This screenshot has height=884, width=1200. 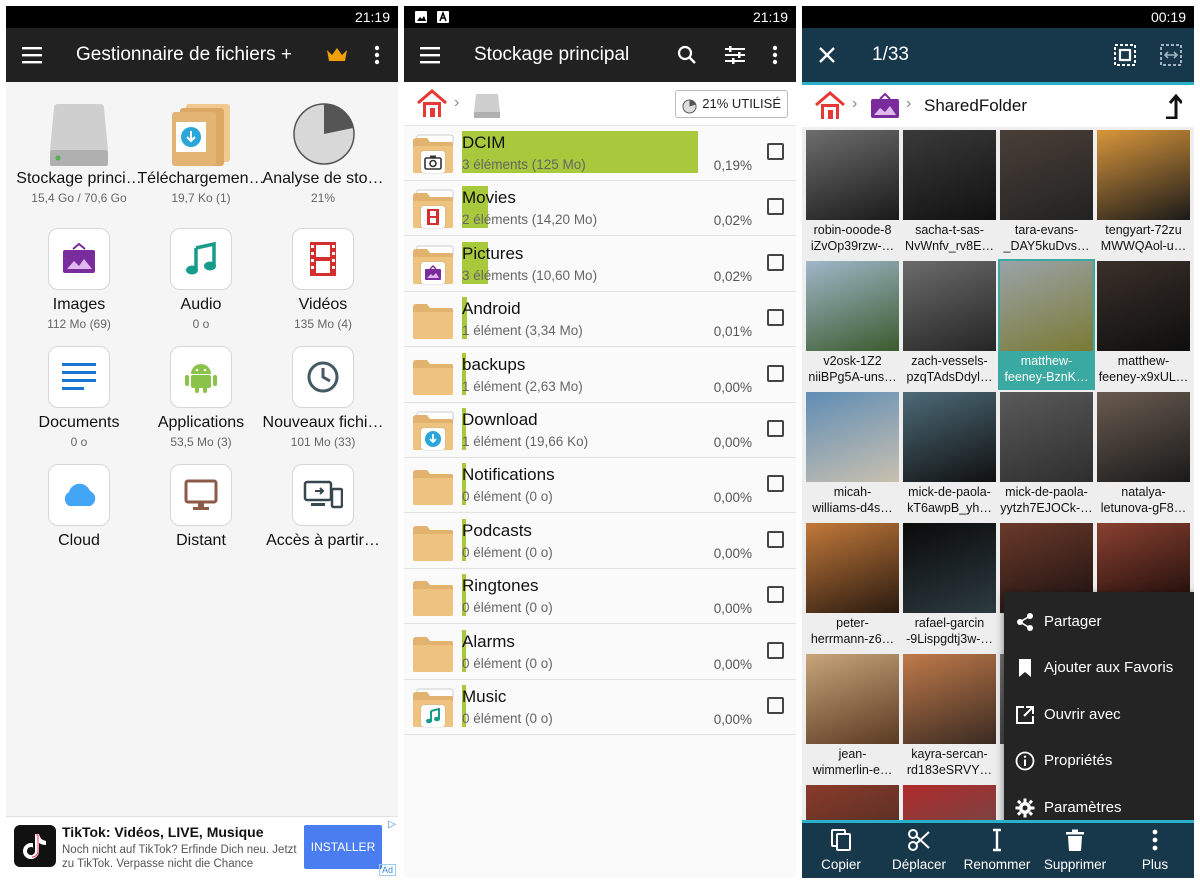 What do you see at coordinates (600, 153) in the screenshot?
I see `folder-row: DCIM 3 éléments (125 Mo) 0,19%` at bounding box center [600, 153].